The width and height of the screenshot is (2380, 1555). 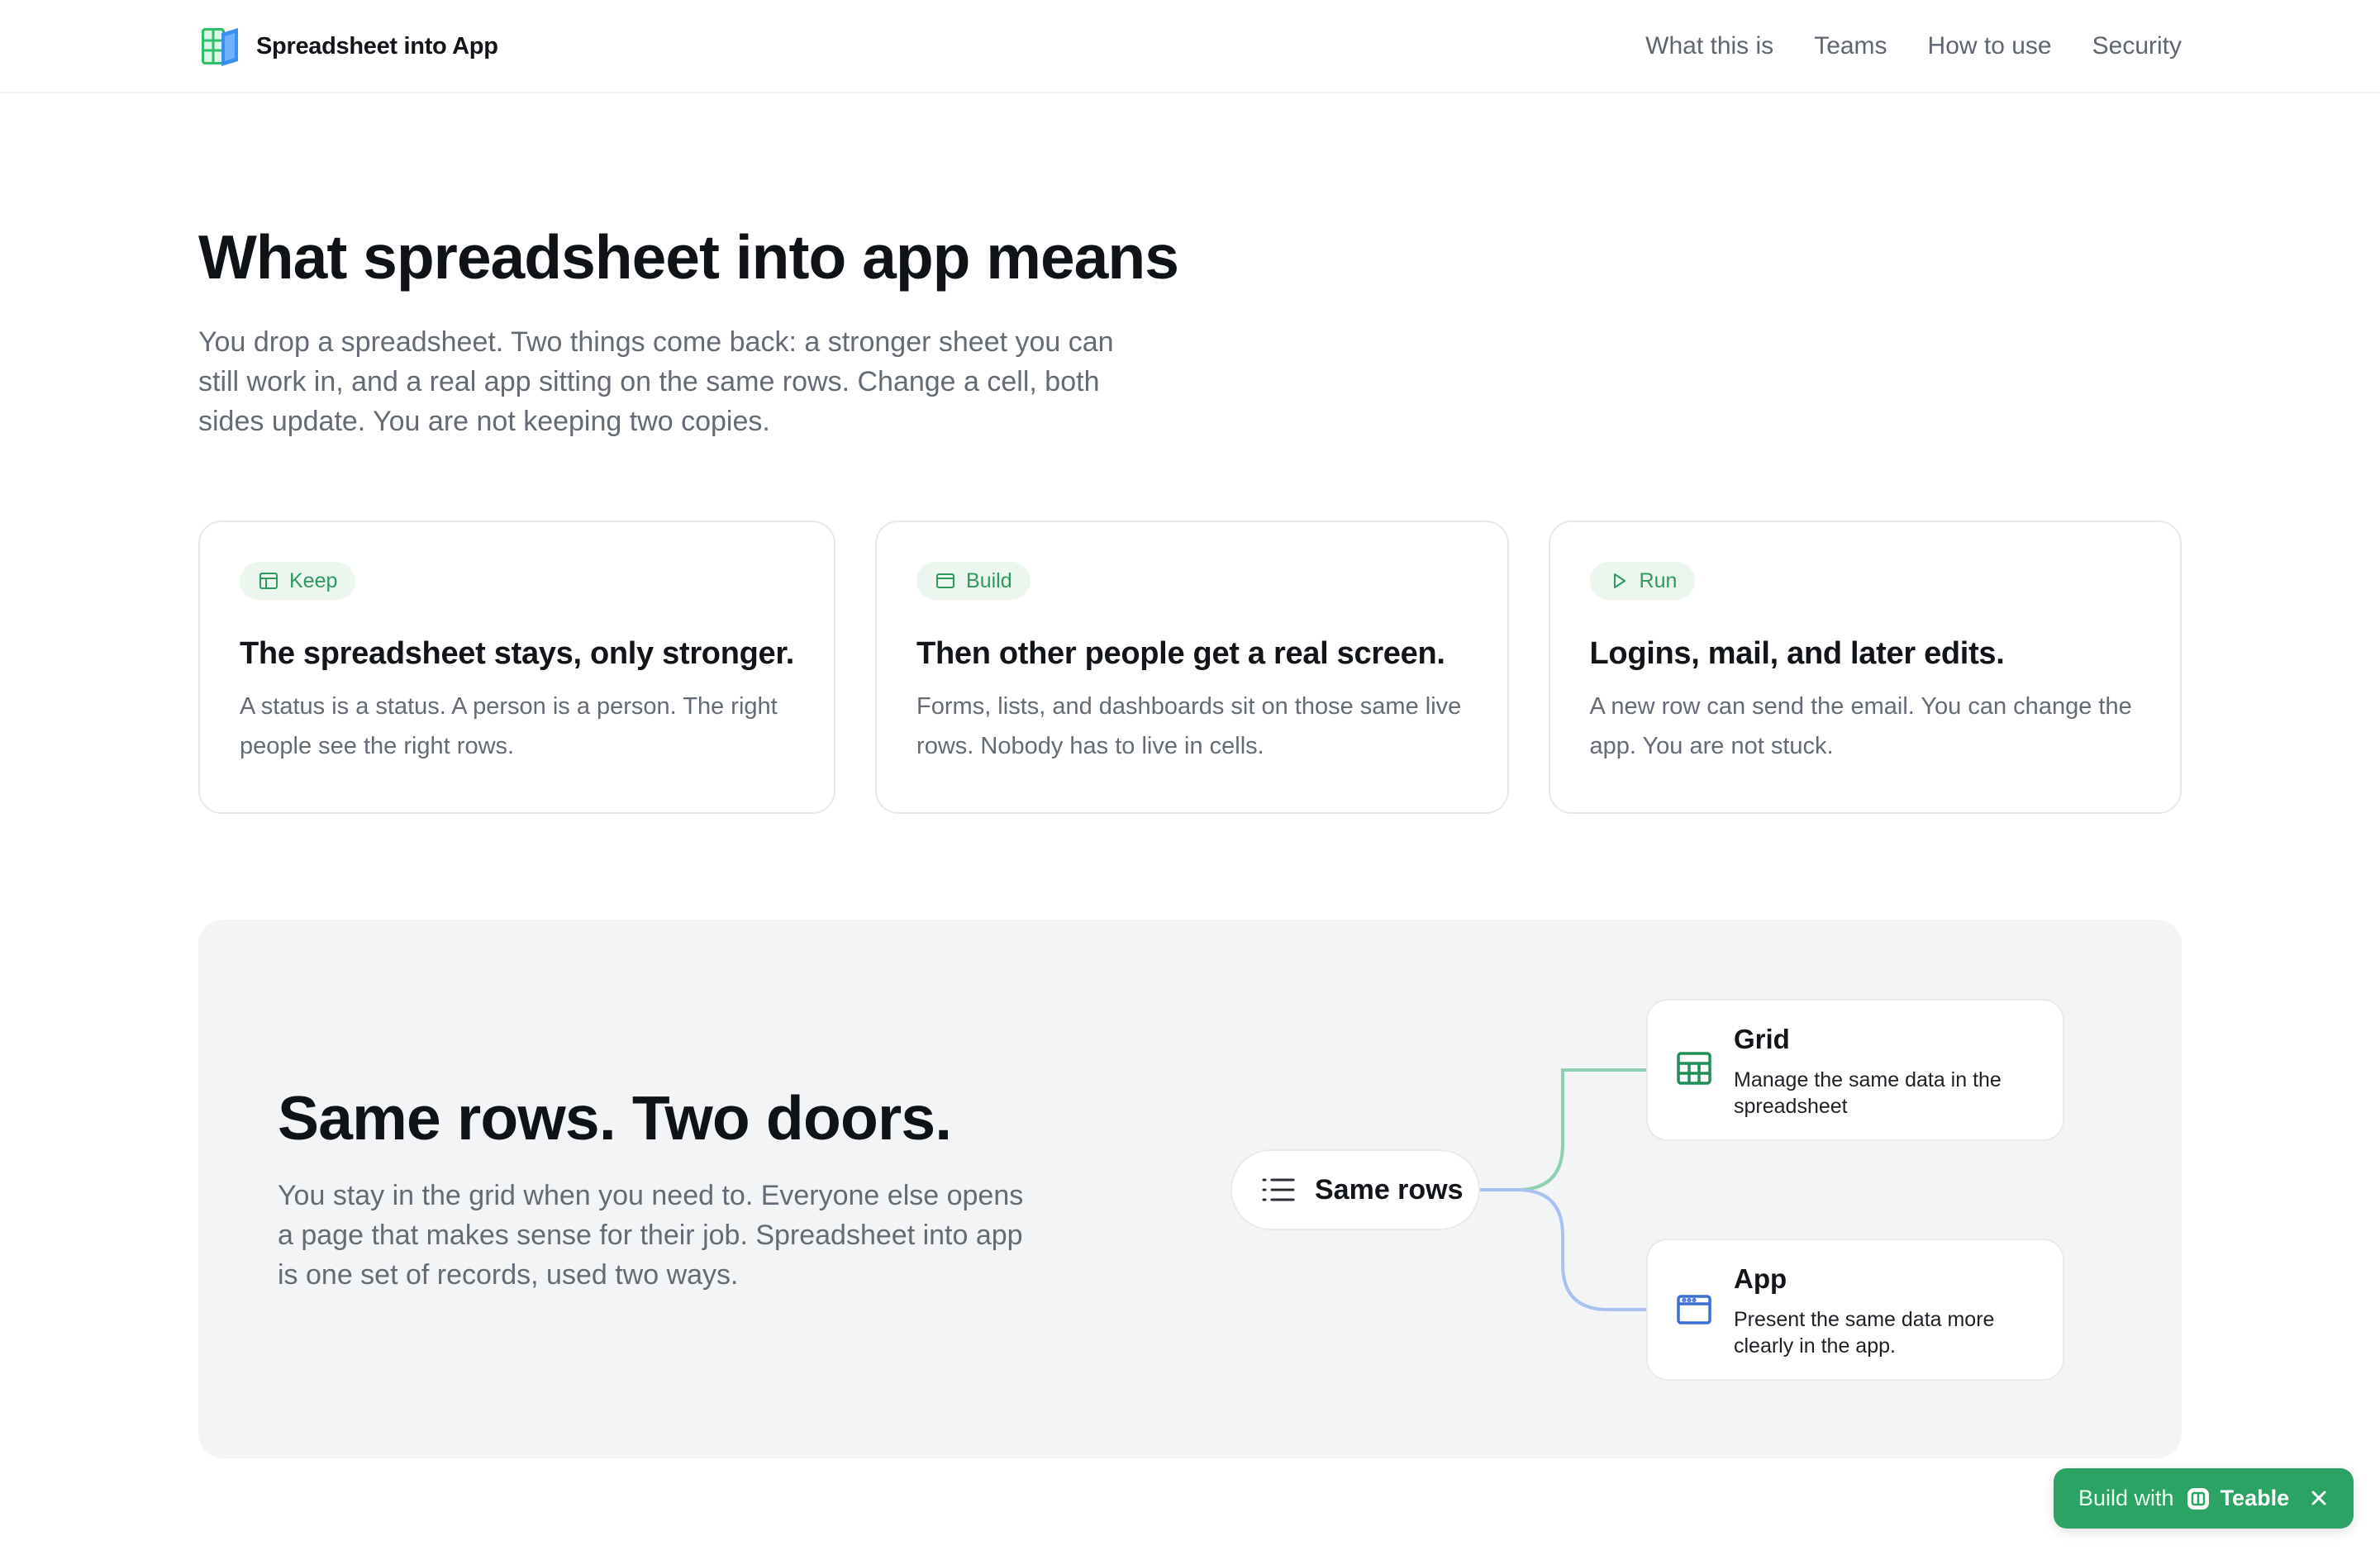 I want to click on card-title: The spreadsheet stays, only stronger., so click(x=517, y=653).